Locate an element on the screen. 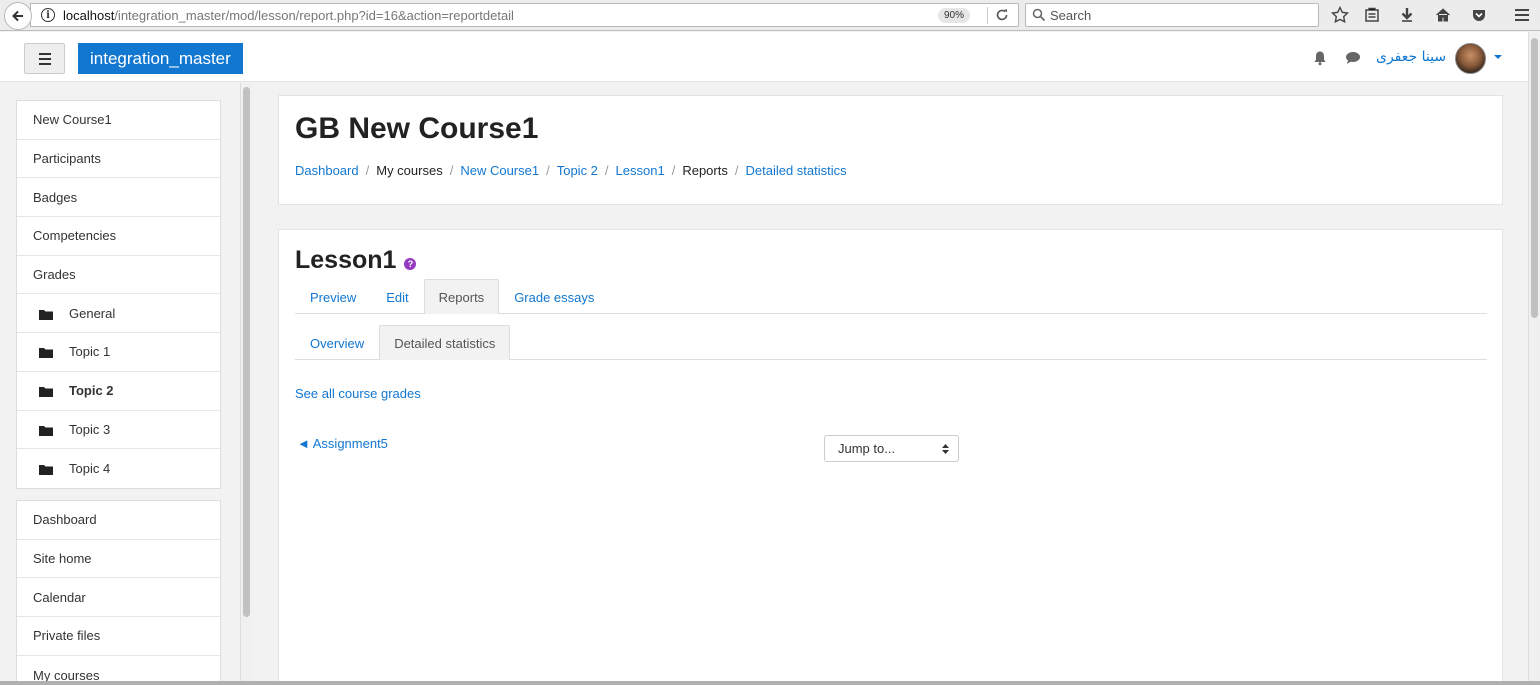 The width and height of the screenshot is (1540, 685). sidebar-item-new-course1: New Course1 is located at coordinates (118, 120).